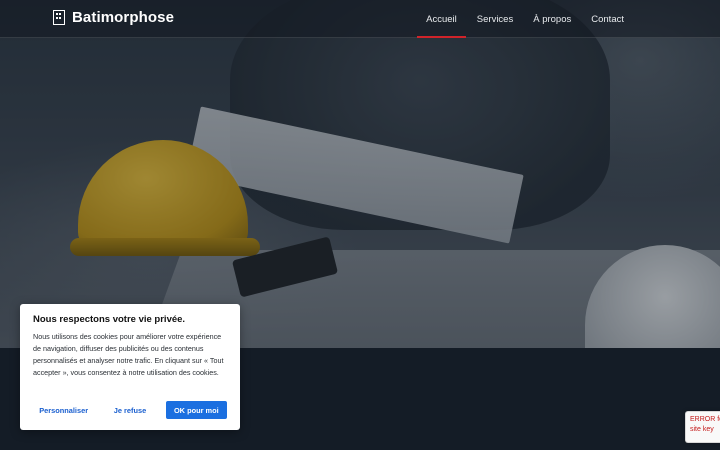 The image size is (720, 450). What do you see at coordinates (552, 19) in the screenshot?
I see `nav-a-propos: À propos` at bounding box center [552, 19].